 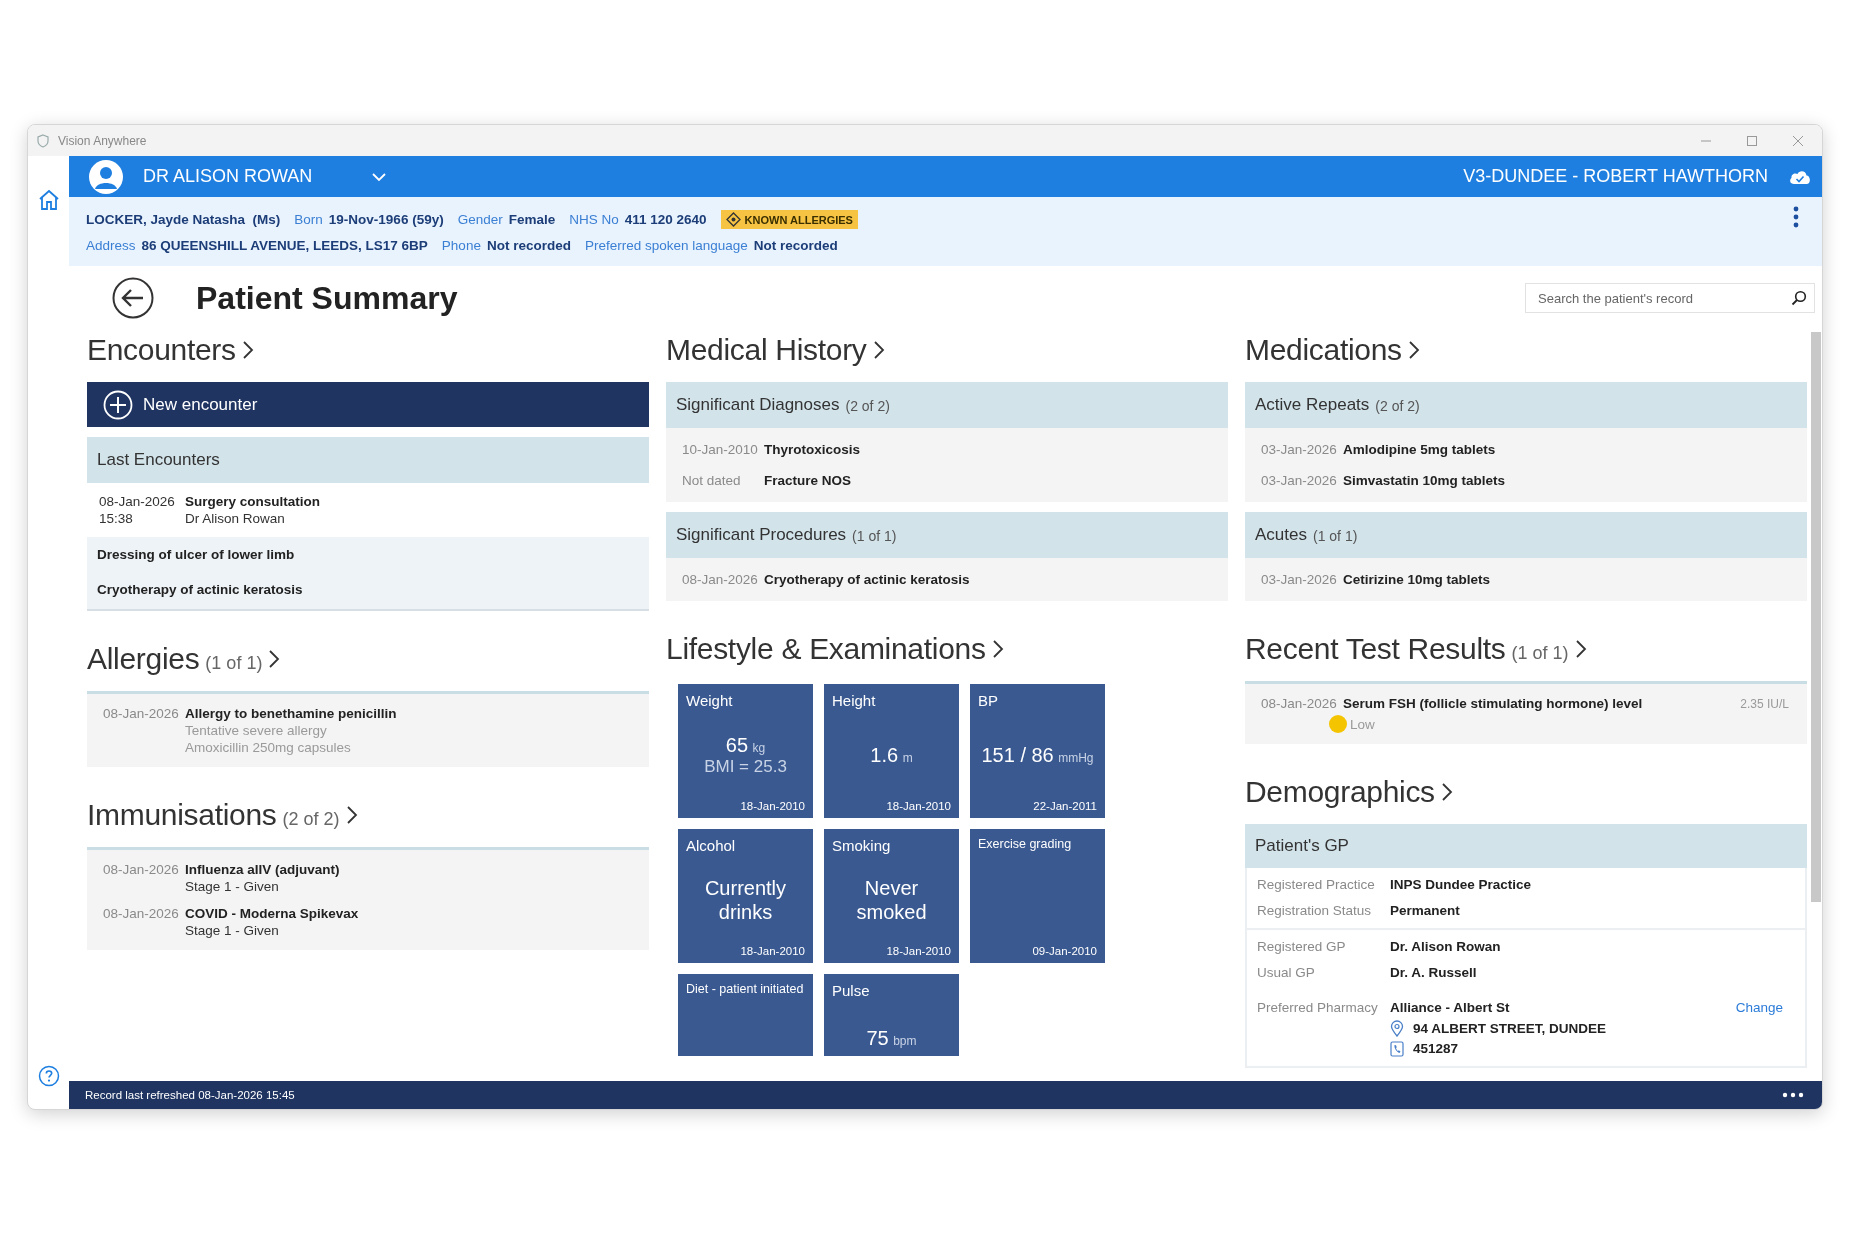 What do you see at coordinates (291, 713) in the screenshot?
I see `entry-title: Allergy to benethamine penicillin` at bounding box center [291, 713].